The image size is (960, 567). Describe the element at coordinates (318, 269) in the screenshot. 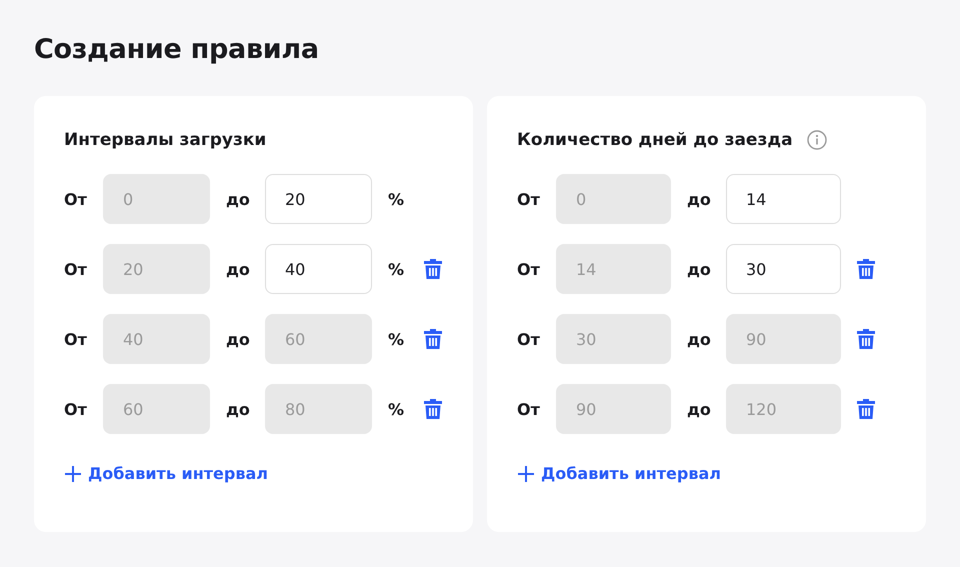

I see `to-field: 40` at that location.